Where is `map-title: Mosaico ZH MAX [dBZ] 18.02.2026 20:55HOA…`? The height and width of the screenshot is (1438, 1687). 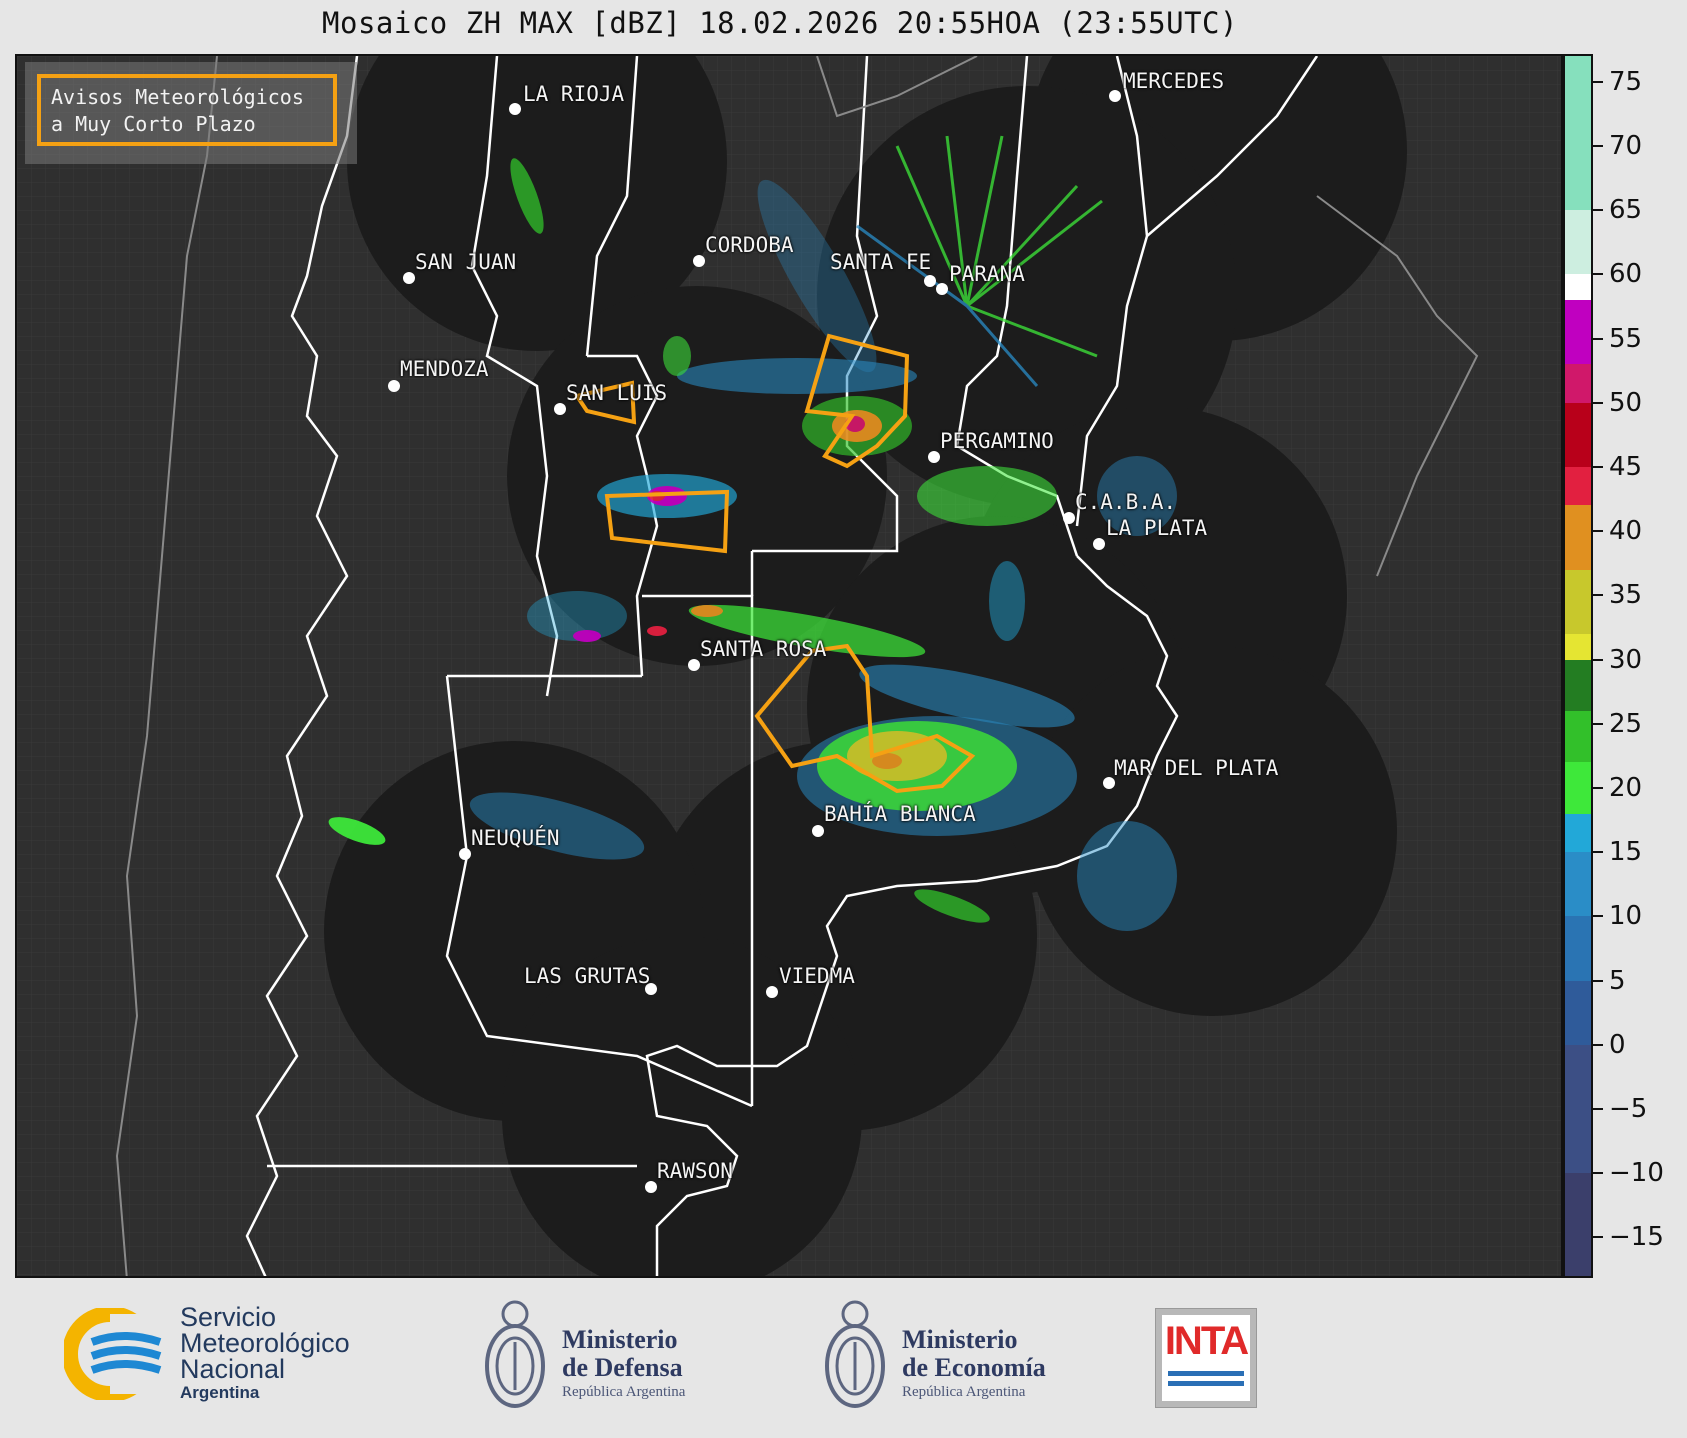 map-title: Mosaico ZH MAX [dBZ] 18.02.2026 20:55HOA… is located at coordinates (780, 23).